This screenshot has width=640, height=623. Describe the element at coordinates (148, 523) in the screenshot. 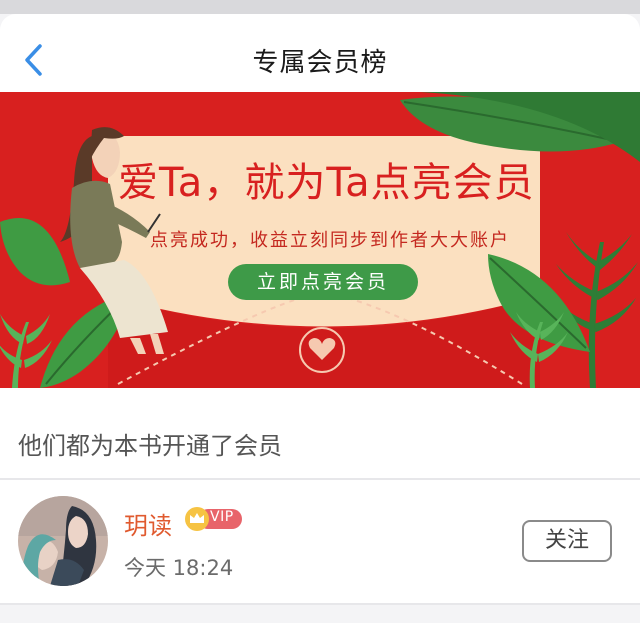

I see `member-name: 玥读` at that location.